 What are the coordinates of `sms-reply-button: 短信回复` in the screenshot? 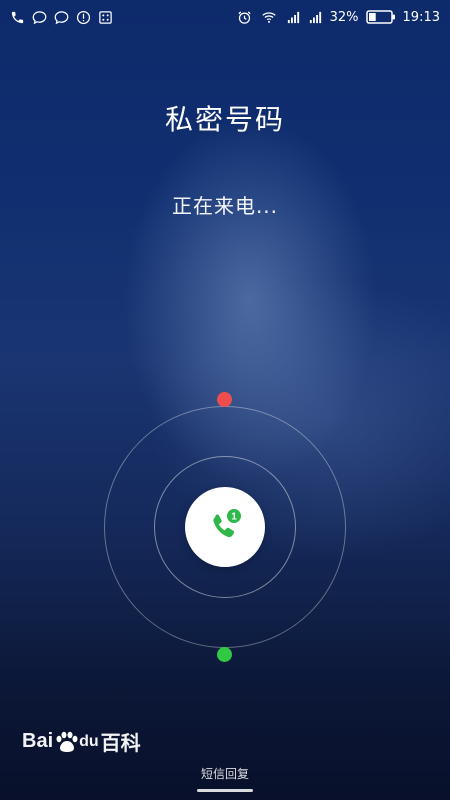 It's located at (225, 773).